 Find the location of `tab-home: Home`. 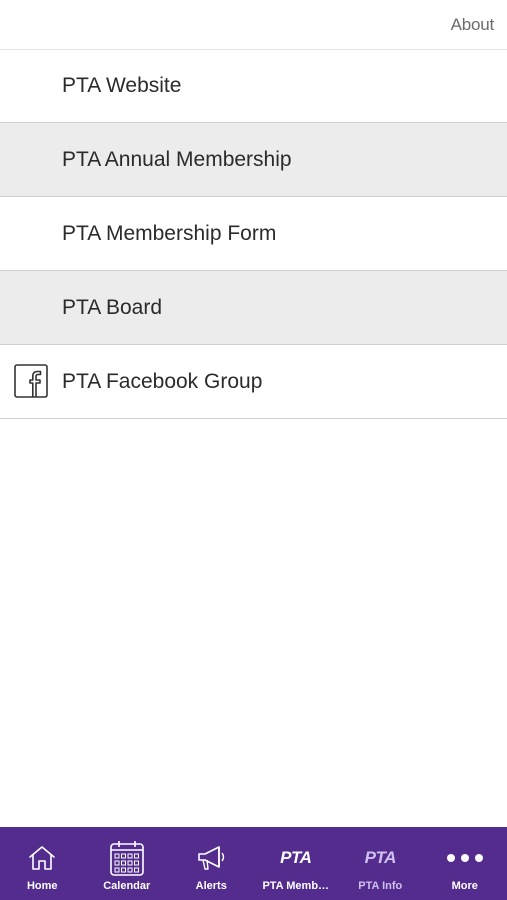

tab-home: Home is located at coordinates (42, 863).